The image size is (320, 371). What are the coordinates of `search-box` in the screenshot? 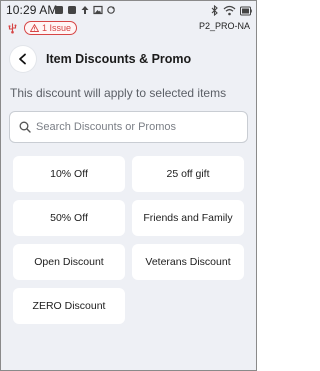 It's located at (128, 127).